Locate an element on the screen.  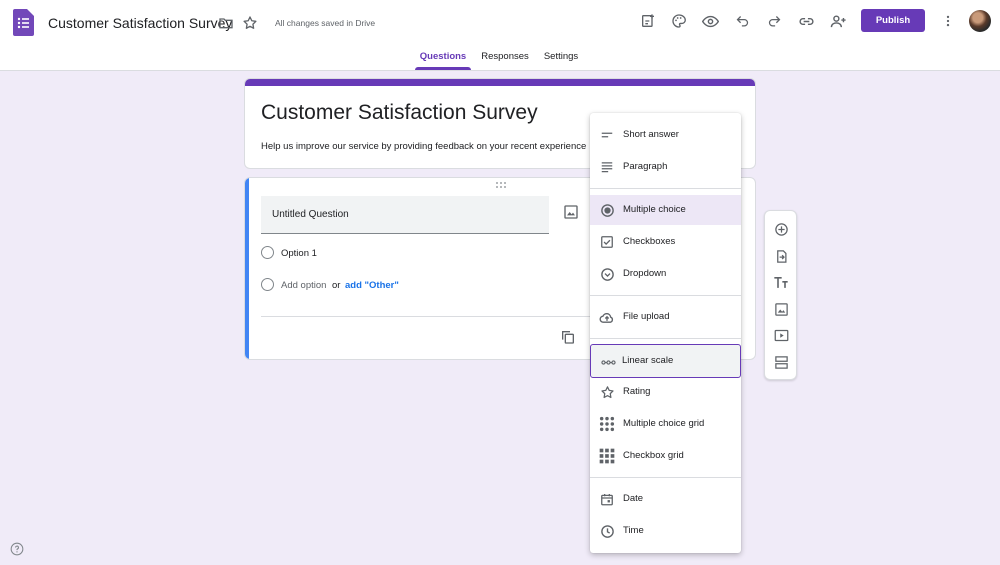
side-toolbar is located at coordinates (780, 295).